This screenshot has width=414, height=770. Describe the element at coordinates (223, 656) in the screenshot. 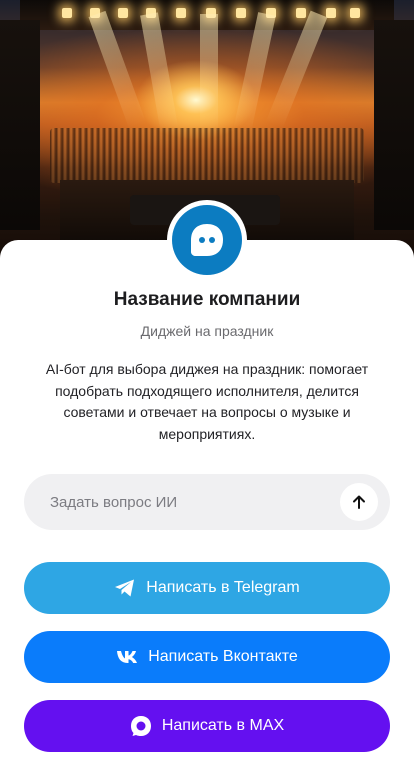

I see `vk-button-label: Написать Вконтакте` at that location.